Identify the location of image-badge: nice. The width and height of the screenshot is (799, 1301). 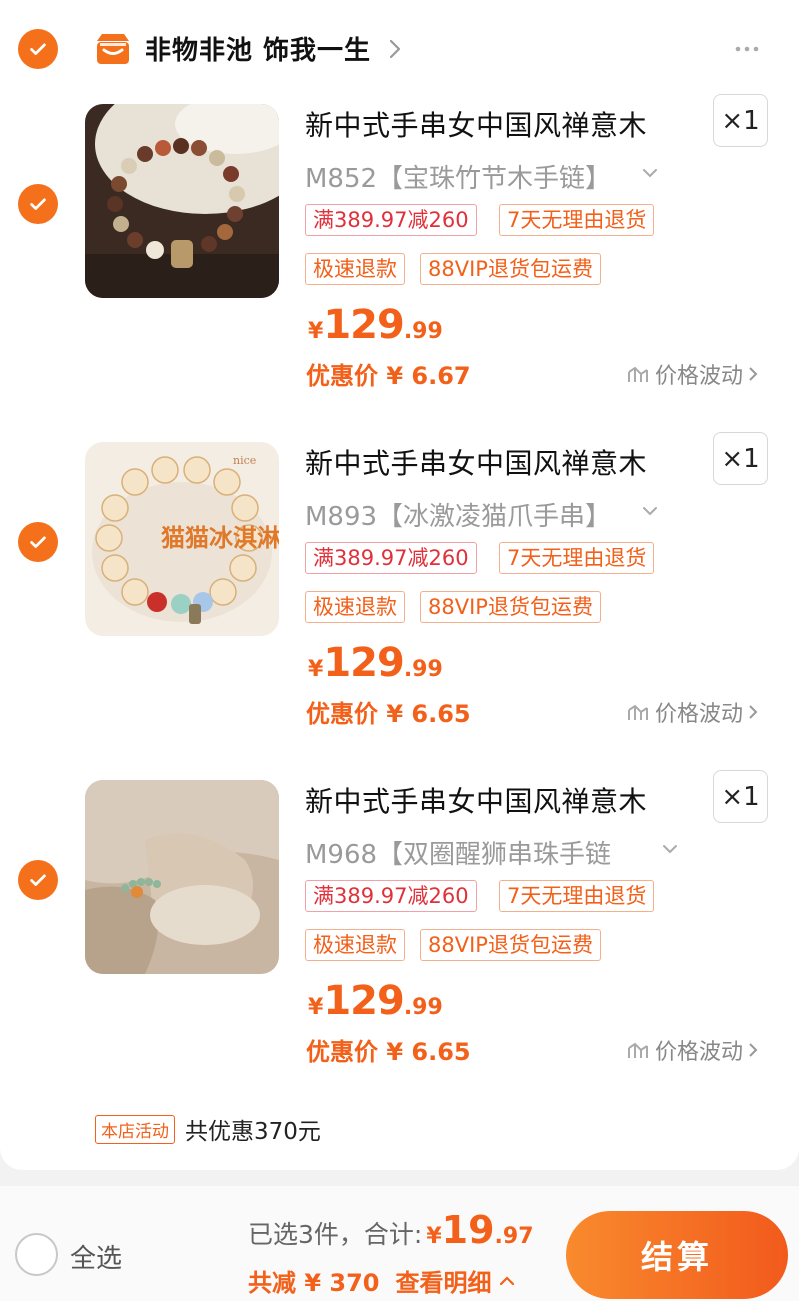
(244, 460).